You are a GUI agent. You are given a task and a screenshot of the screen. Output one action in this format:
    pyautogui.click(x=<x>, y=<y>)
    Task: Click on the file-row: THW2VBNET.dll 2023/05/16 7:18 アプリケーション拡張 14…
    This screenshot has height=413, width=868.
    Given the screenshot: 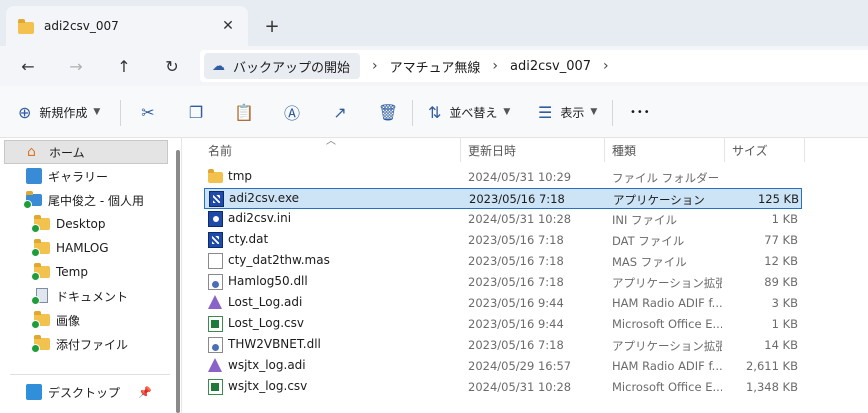 What is the action you would take?
    pyautogui.click(x=503, y=345)
    